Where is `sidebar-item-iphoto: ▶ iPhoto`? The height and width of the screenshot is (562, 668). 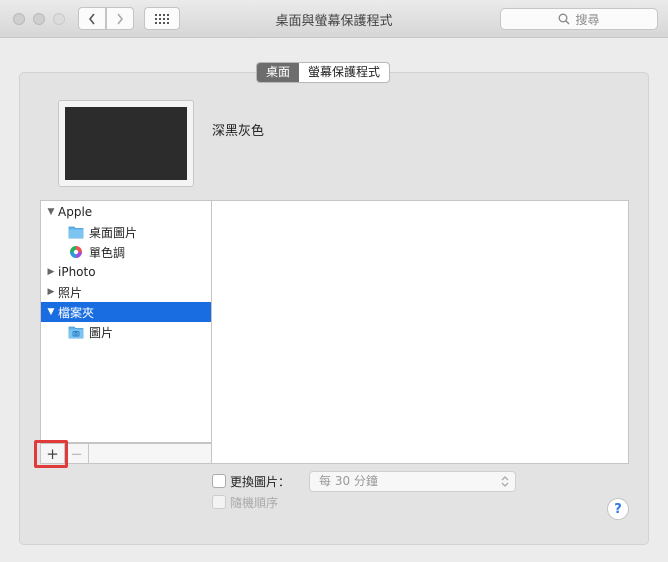
sidebar-item-iphoto: ▶ iPhoto is located at coordinates (126, 272).